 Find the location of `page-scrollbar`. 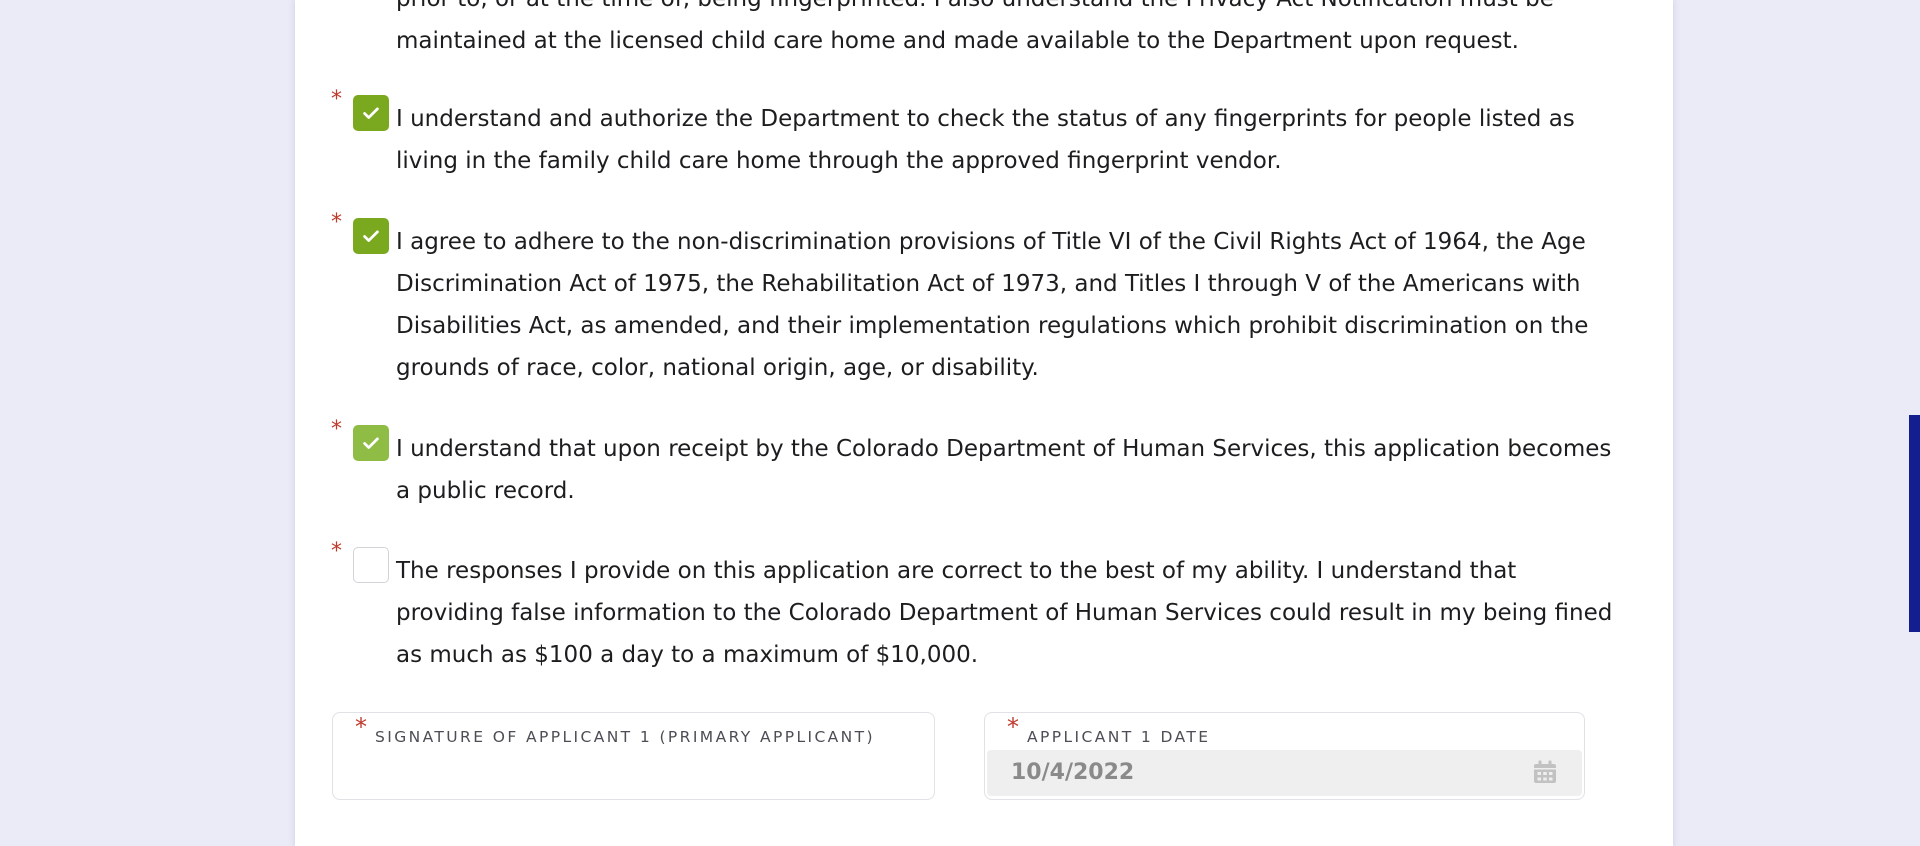

page-scrollbar is located at coordinates (1914, 423).